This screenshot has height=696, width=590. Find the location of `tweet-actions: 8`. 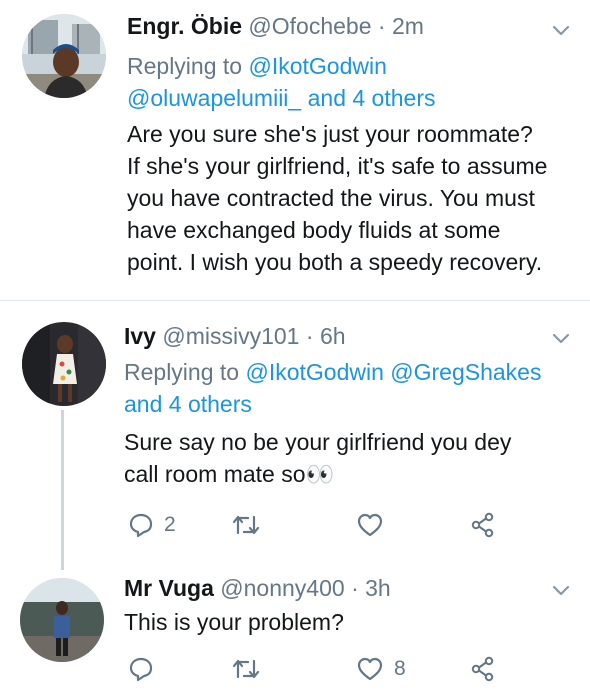

tweet-actions: 8 is located at coordinates (357, 669).